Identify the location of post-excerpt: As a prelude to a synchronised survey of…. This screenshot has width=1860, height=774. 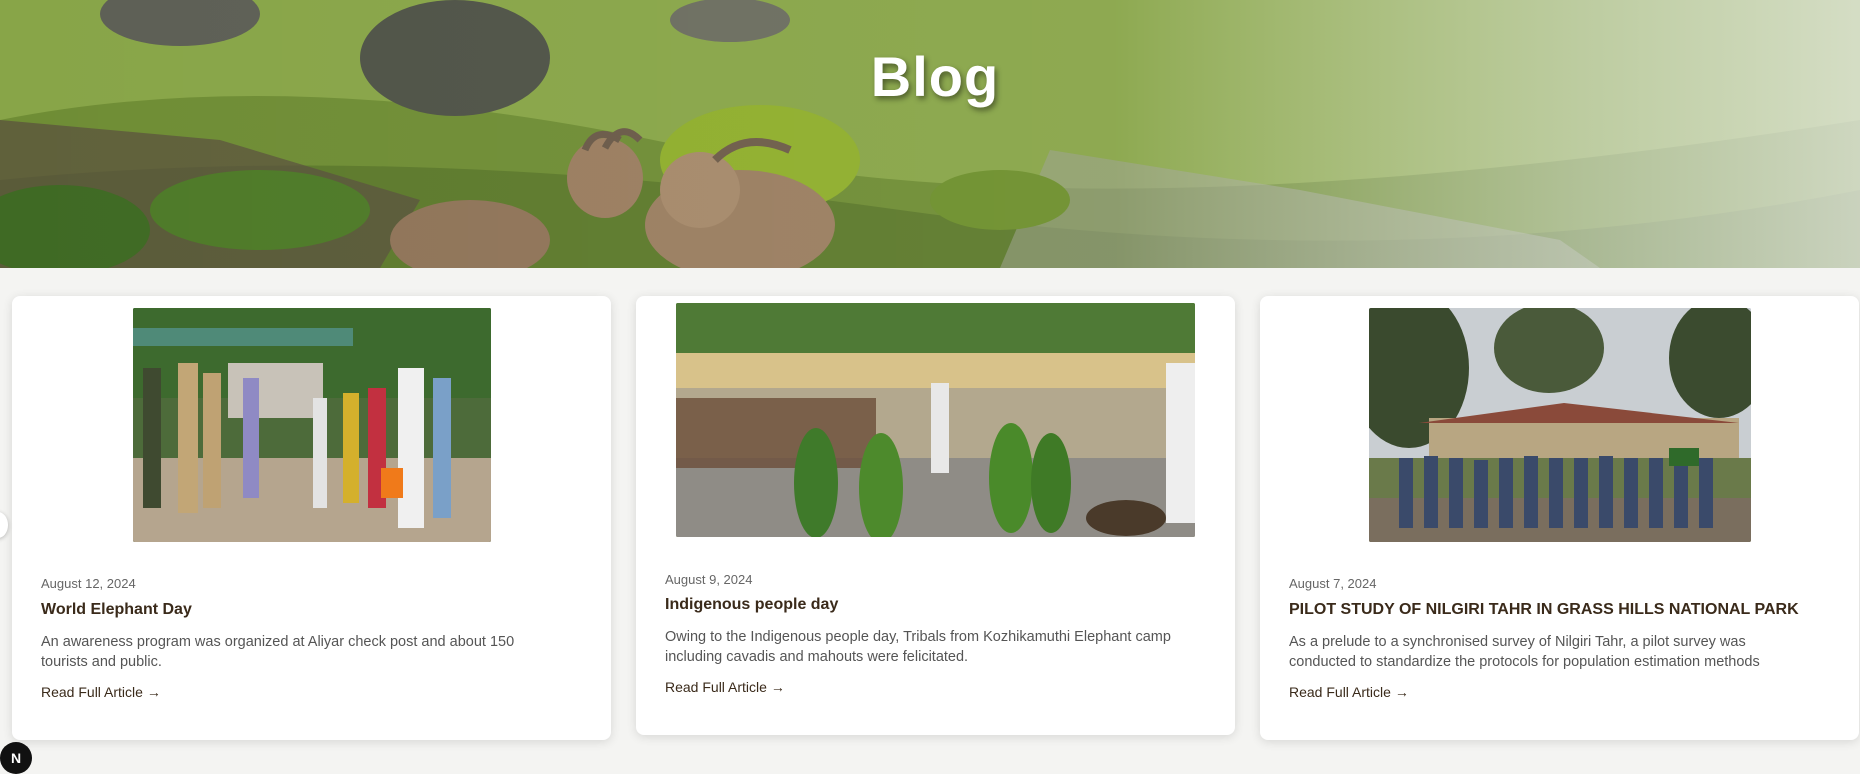
(1524, 652).